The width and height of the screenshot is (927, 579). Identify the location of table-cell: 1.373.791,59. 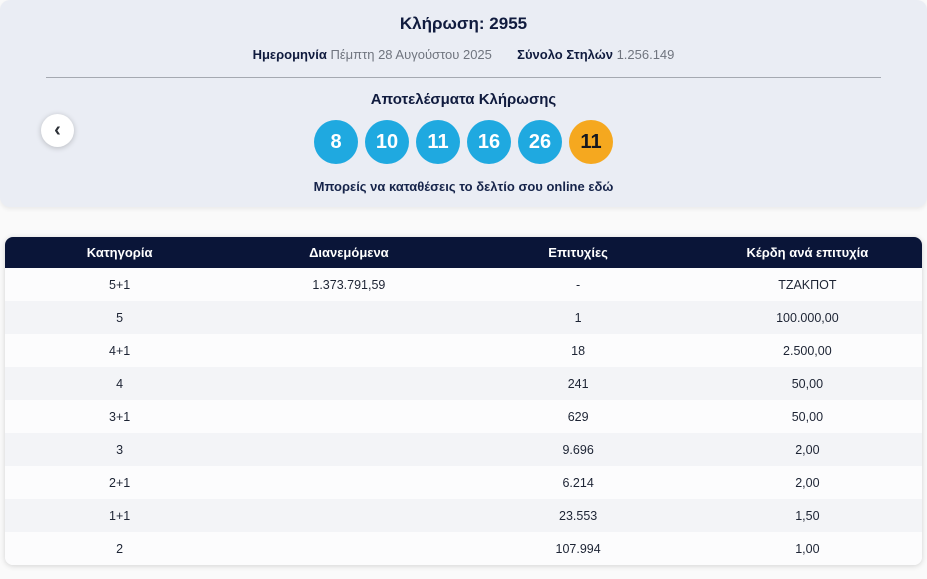
(349, 284).